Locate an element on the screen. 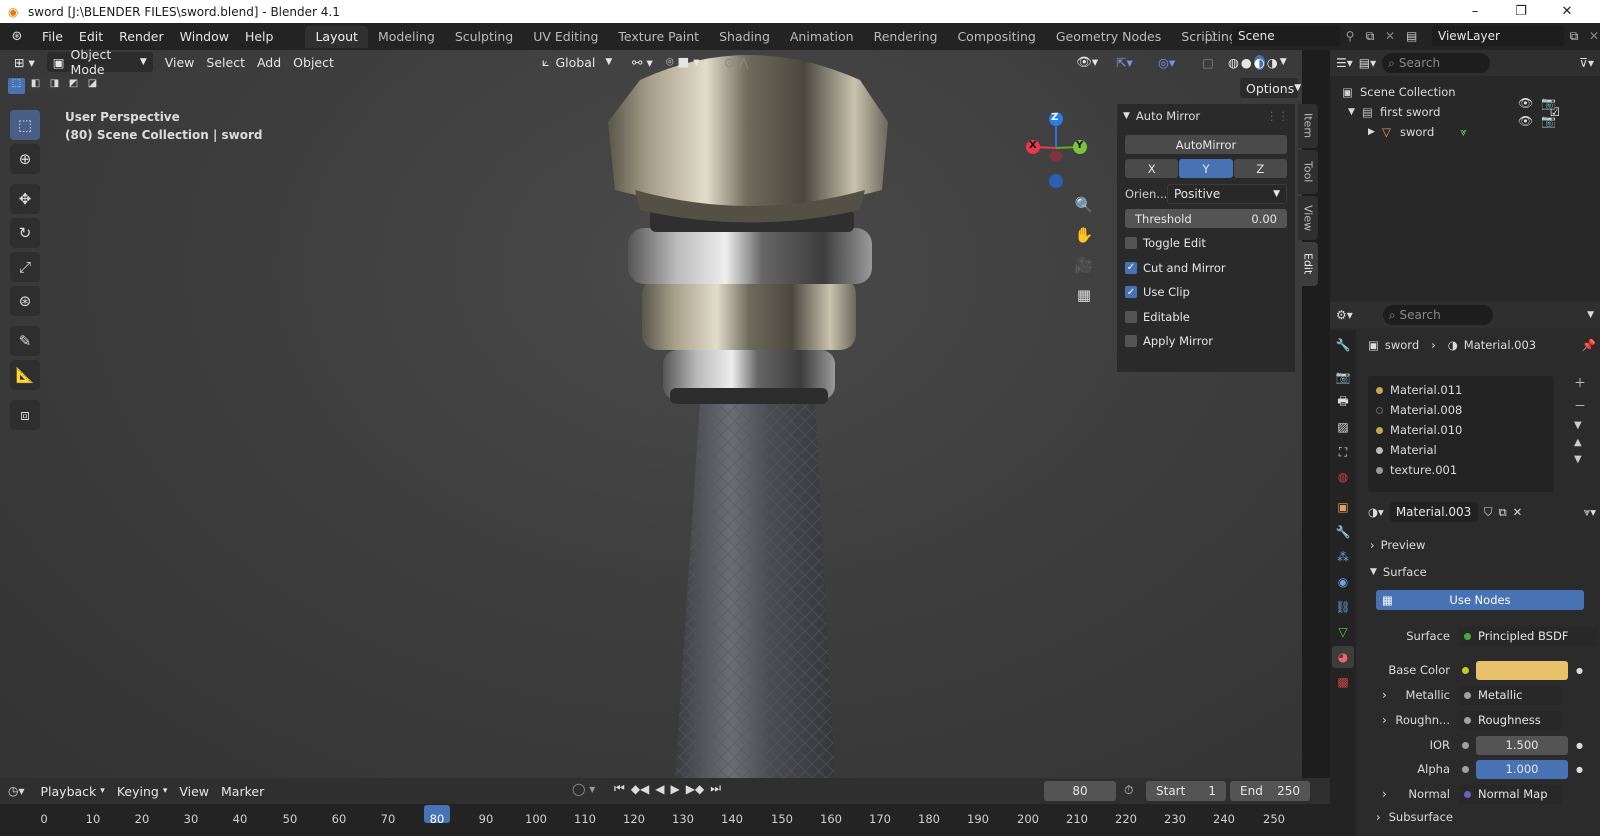  list-item: Material.008 is located at coordinates (1461, 410).